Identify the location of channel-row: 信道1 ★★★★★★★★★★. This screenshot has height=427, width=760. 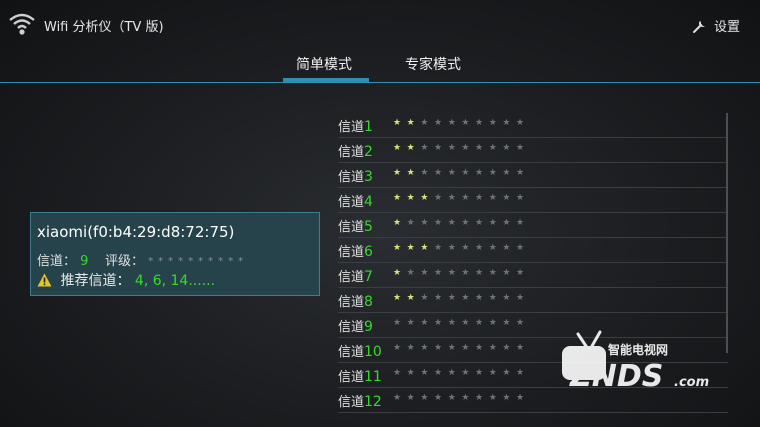
(533, 125).